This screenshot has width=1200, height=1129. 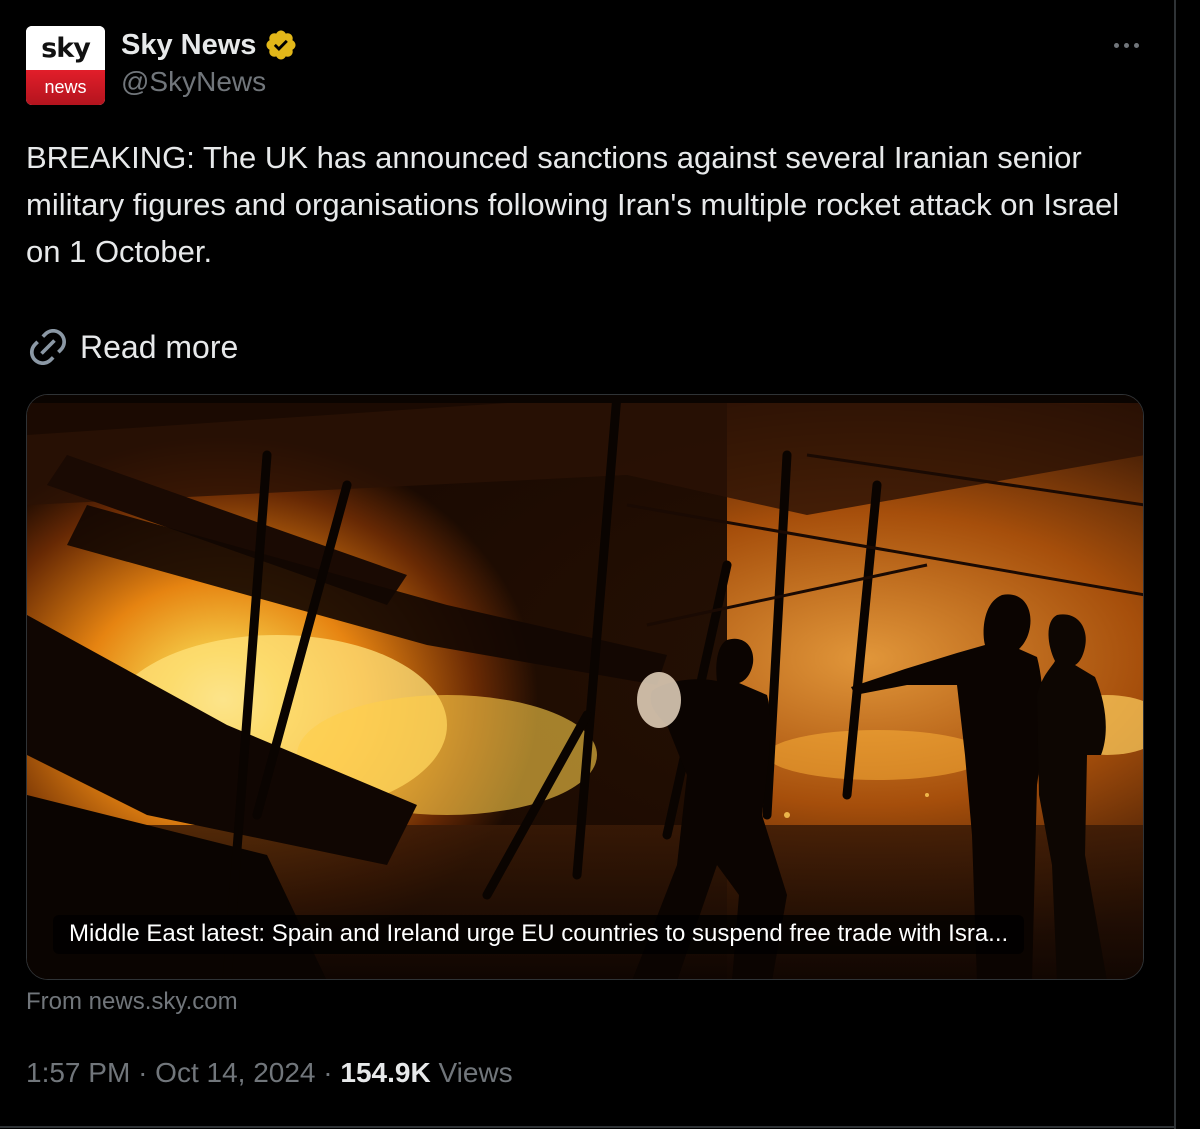 I want to click on views-count: 154.9K, so click(x=385, y=1073).